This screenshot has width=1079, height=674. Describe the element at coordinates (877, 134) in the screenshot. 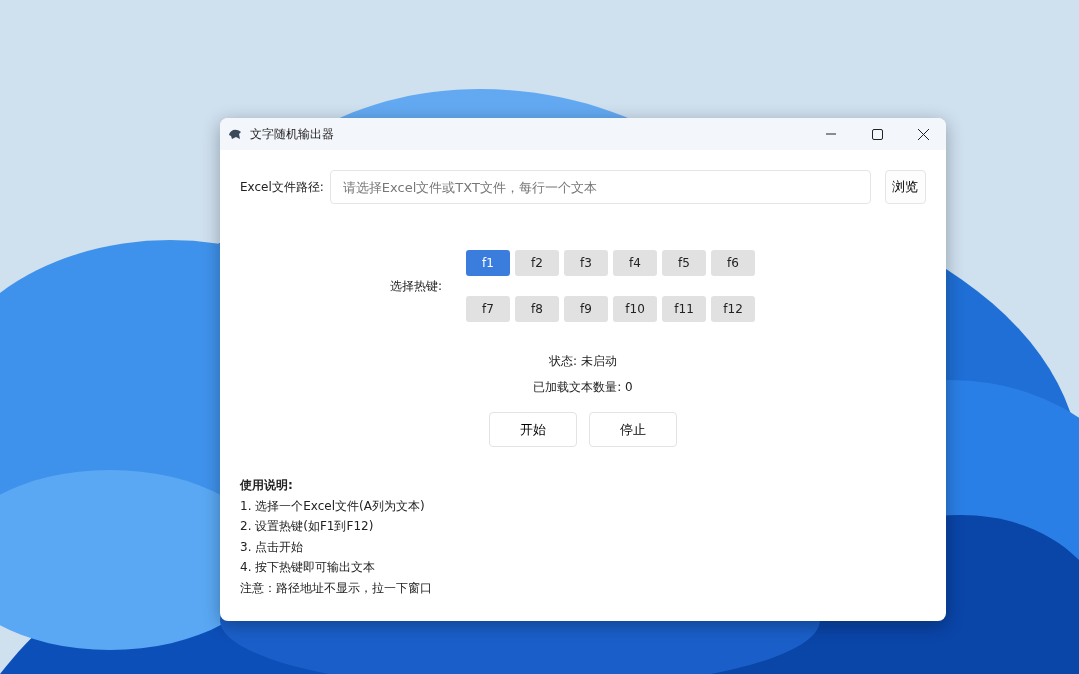

I see `maximize-icon` at that location.